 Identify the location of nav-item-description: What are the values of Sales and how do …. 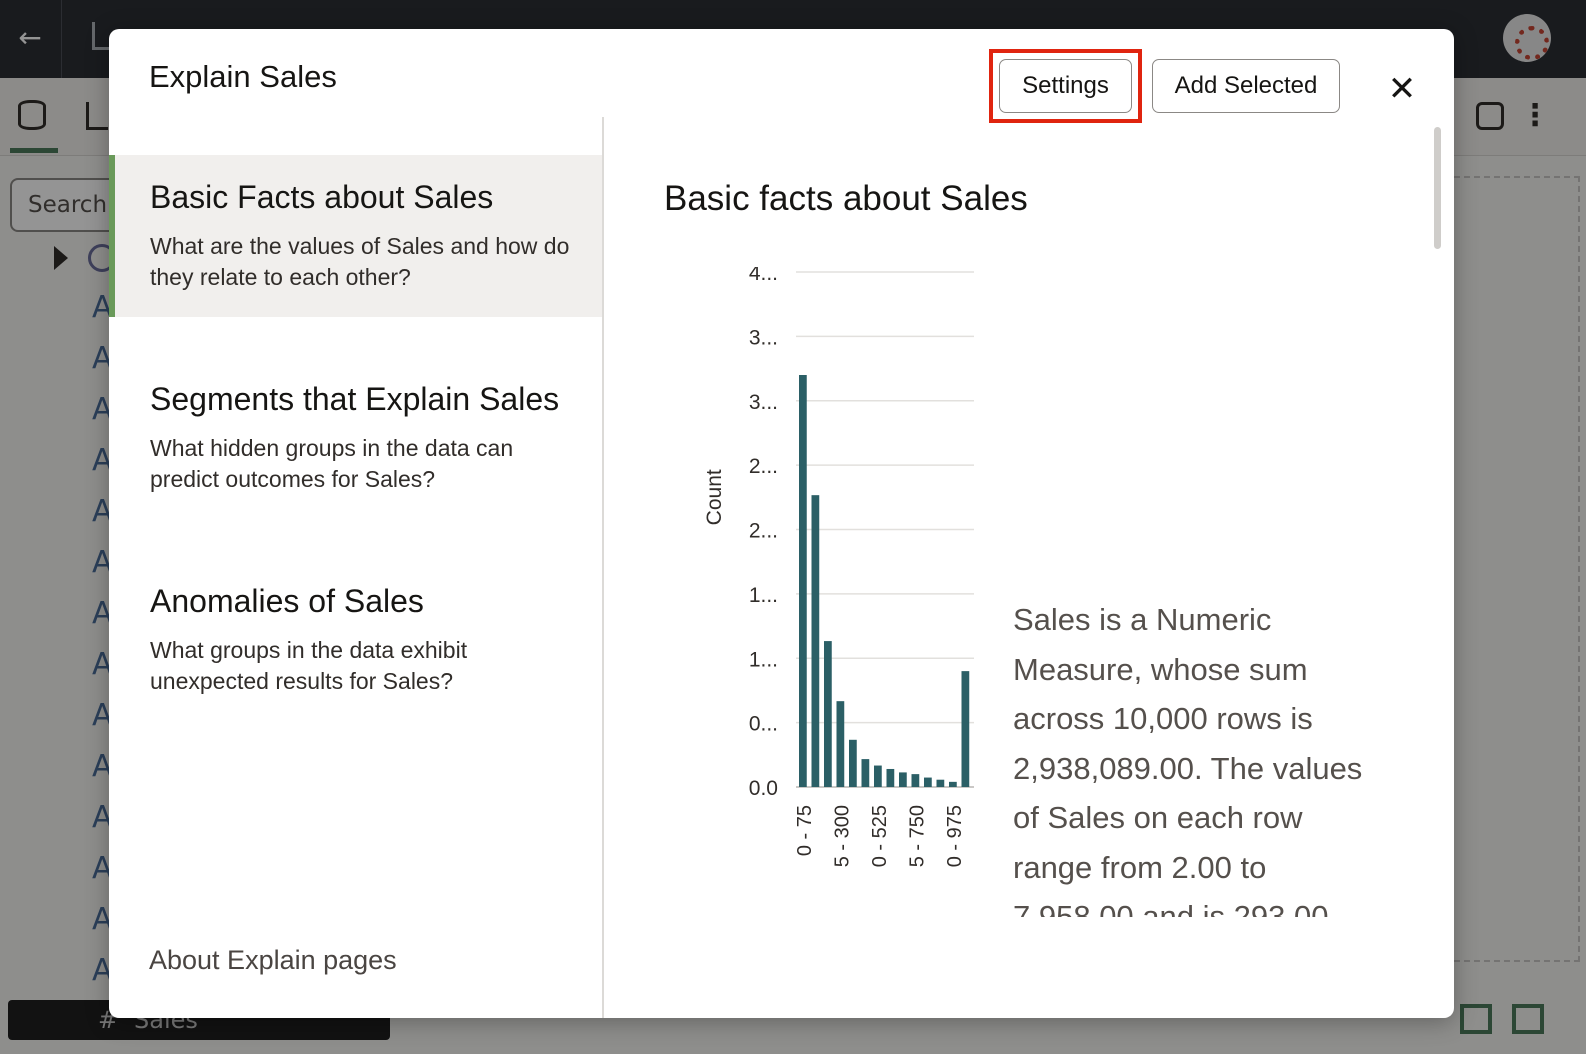
(360, 261).